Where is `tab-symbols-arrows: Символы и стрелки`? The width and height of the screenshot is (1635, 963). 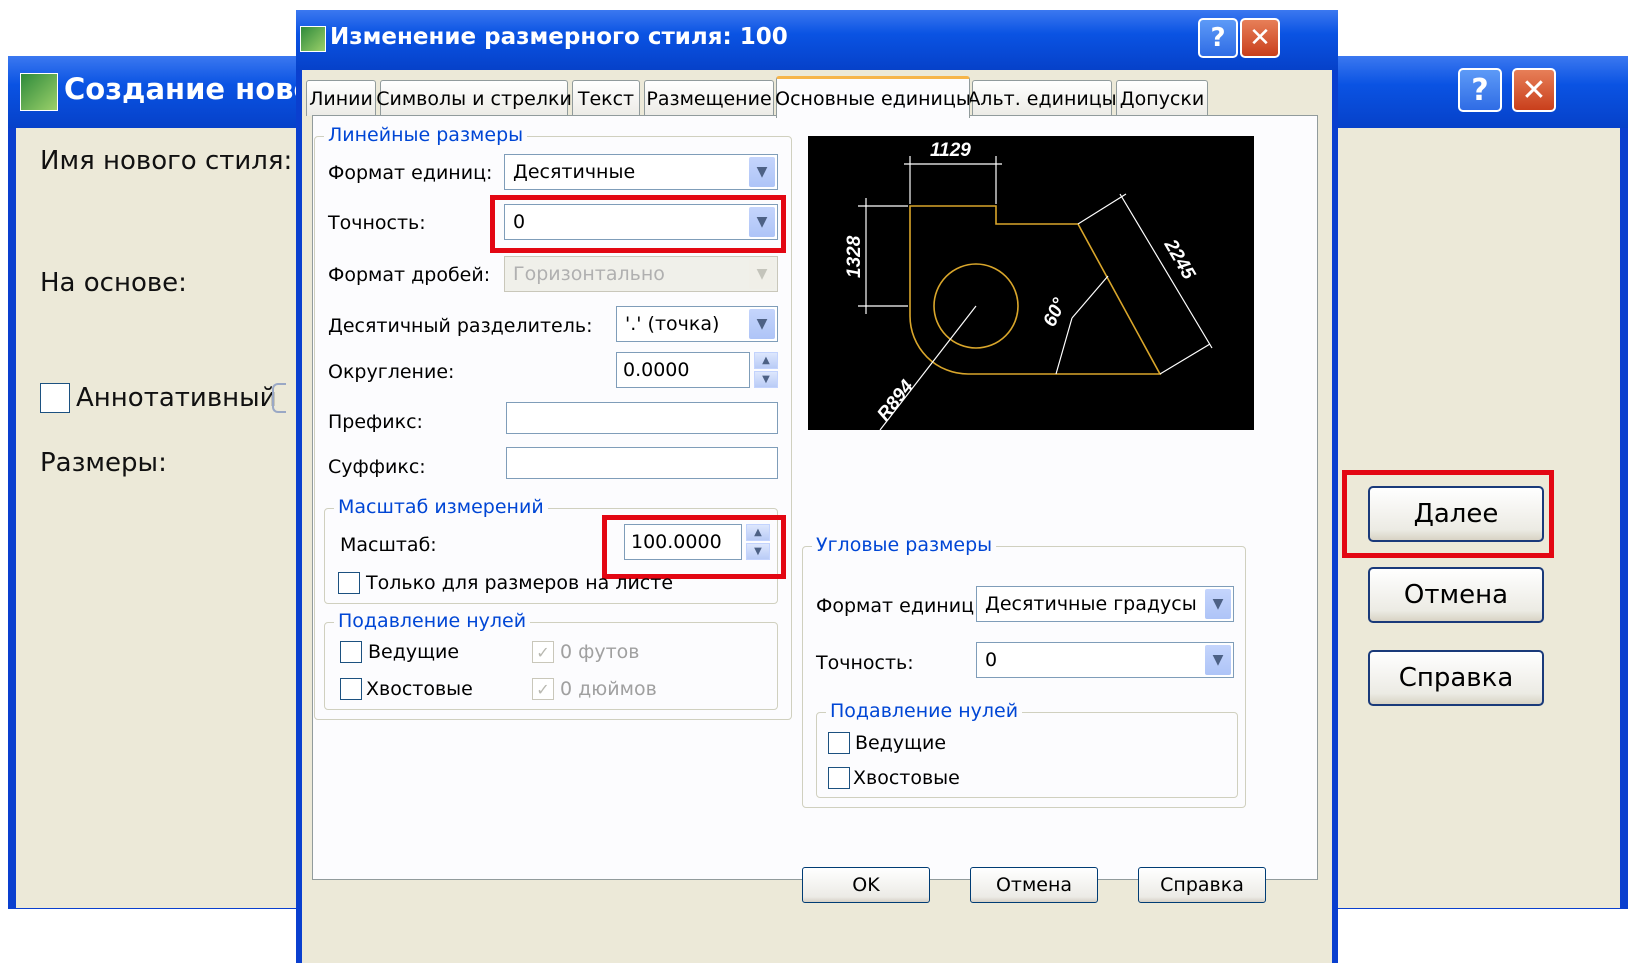
tab-symbols-arrows: Символы и стрелки is located at coordinates (474, 98).